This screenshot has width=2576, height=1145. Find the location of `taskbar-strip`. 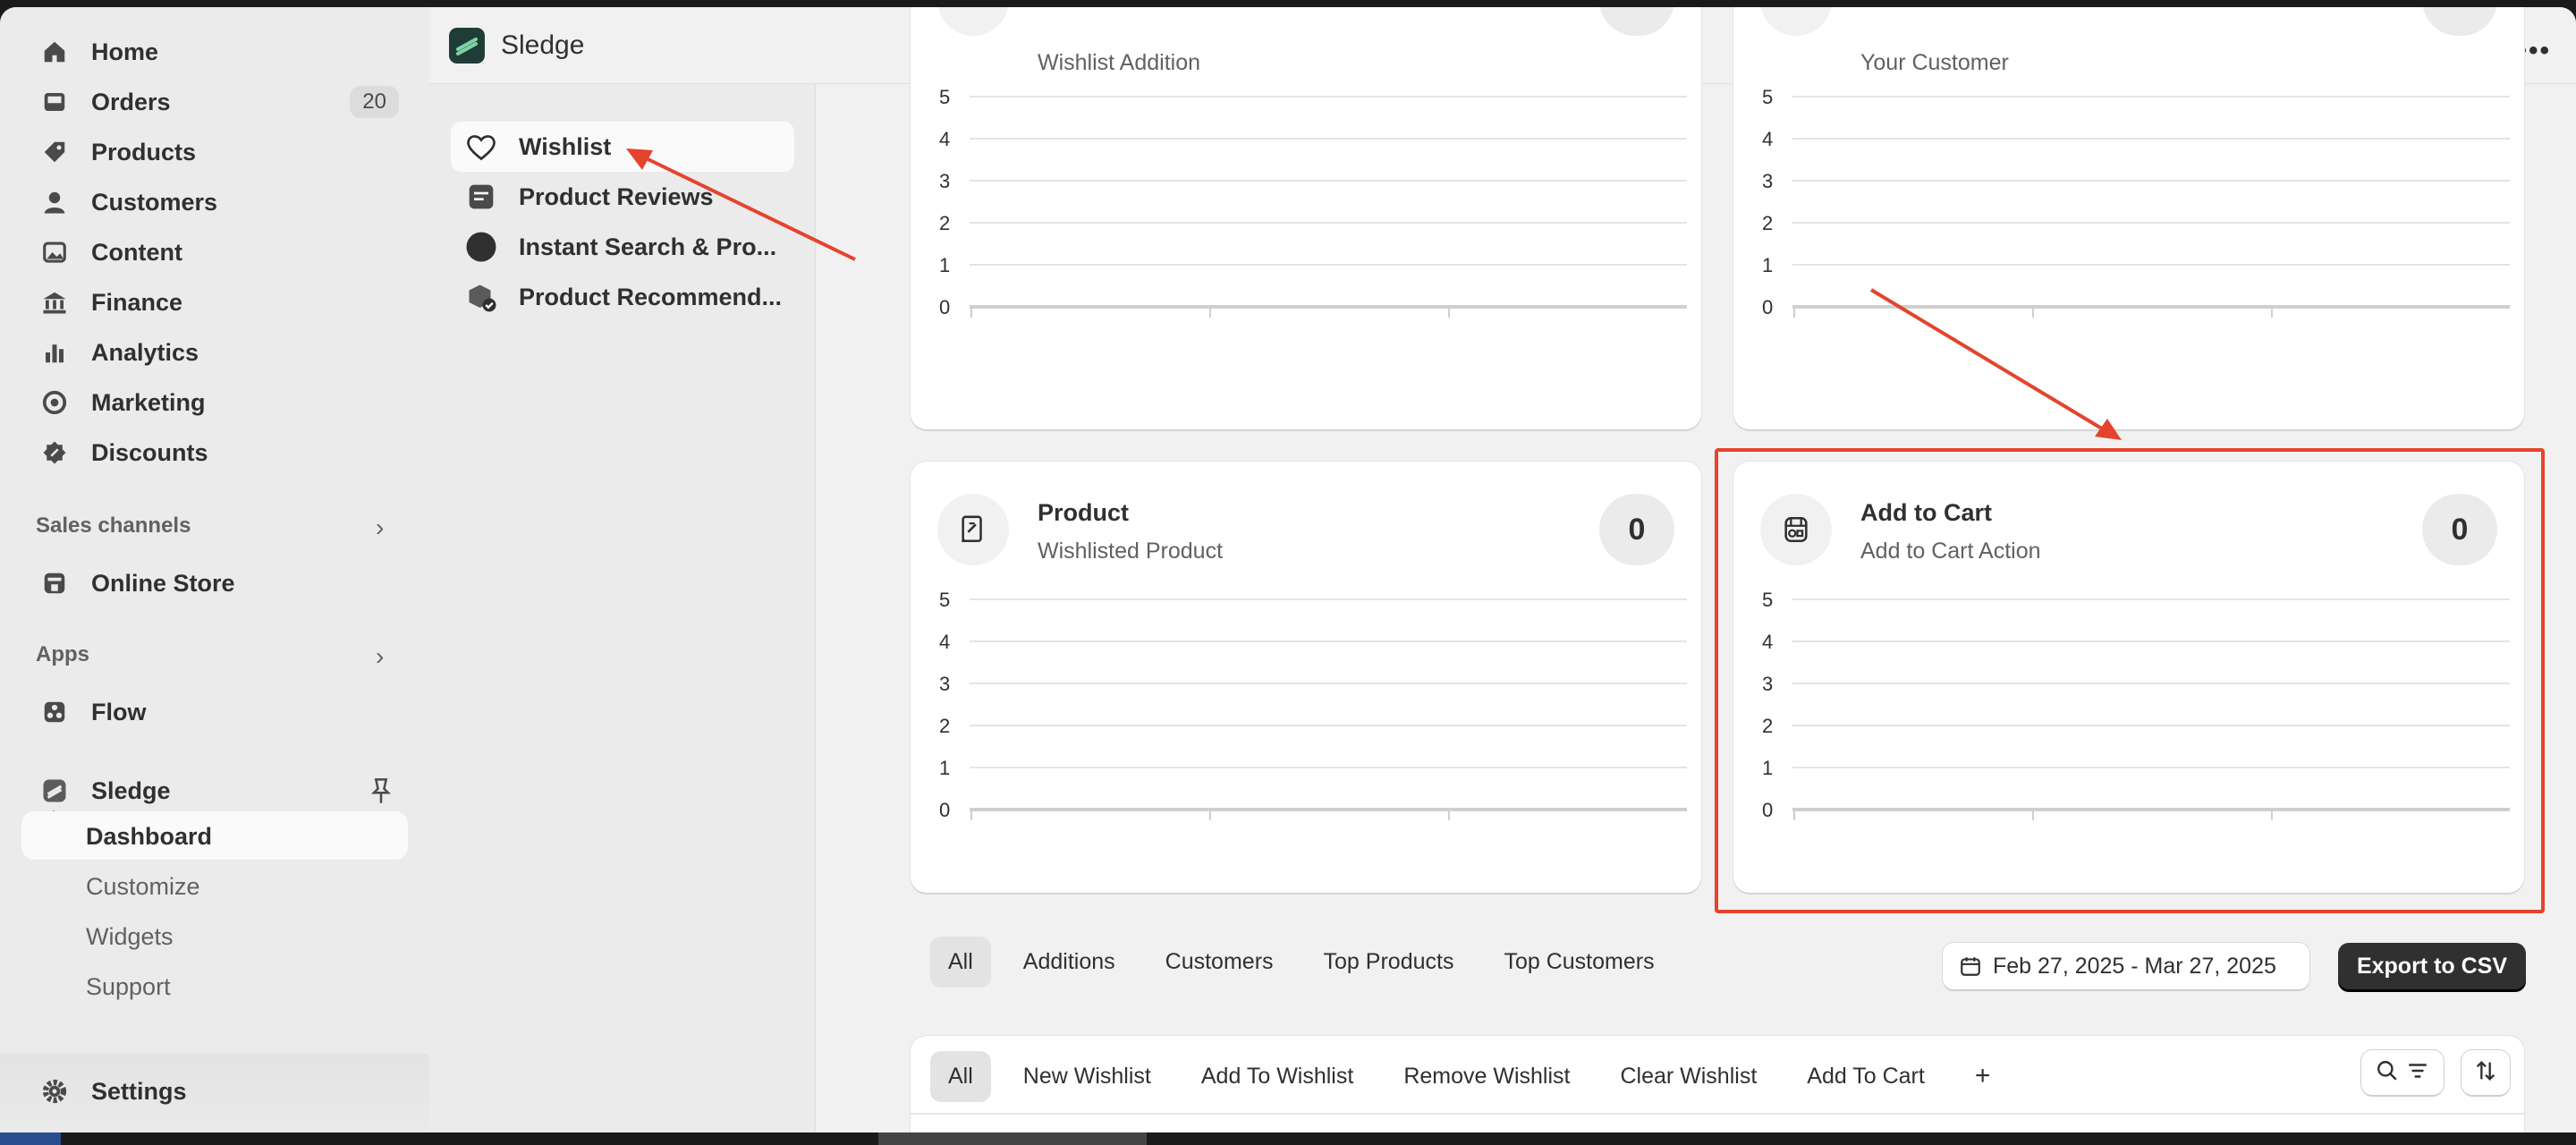

taskbar-strip is located at coordinates (1288, 1138).